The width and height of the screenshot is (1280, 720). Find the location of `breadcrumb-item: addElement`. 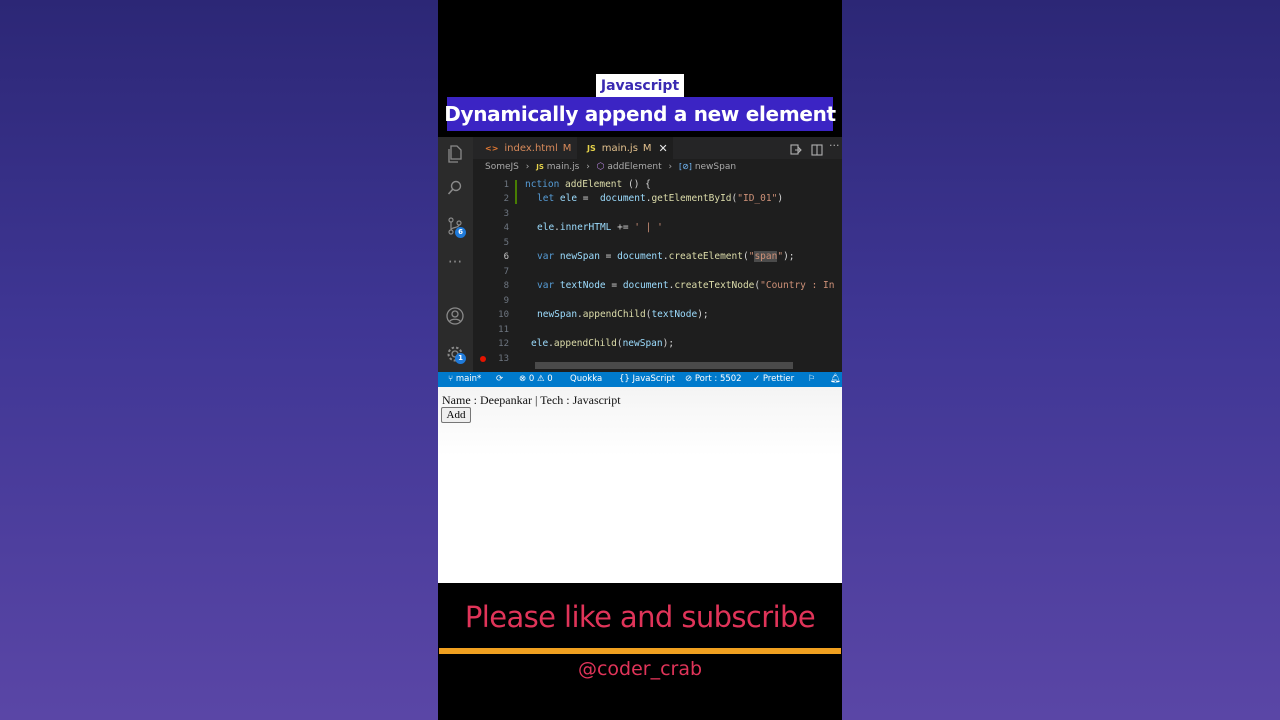

breadcrumb-item: addElement is located at coordinates (634, 167).